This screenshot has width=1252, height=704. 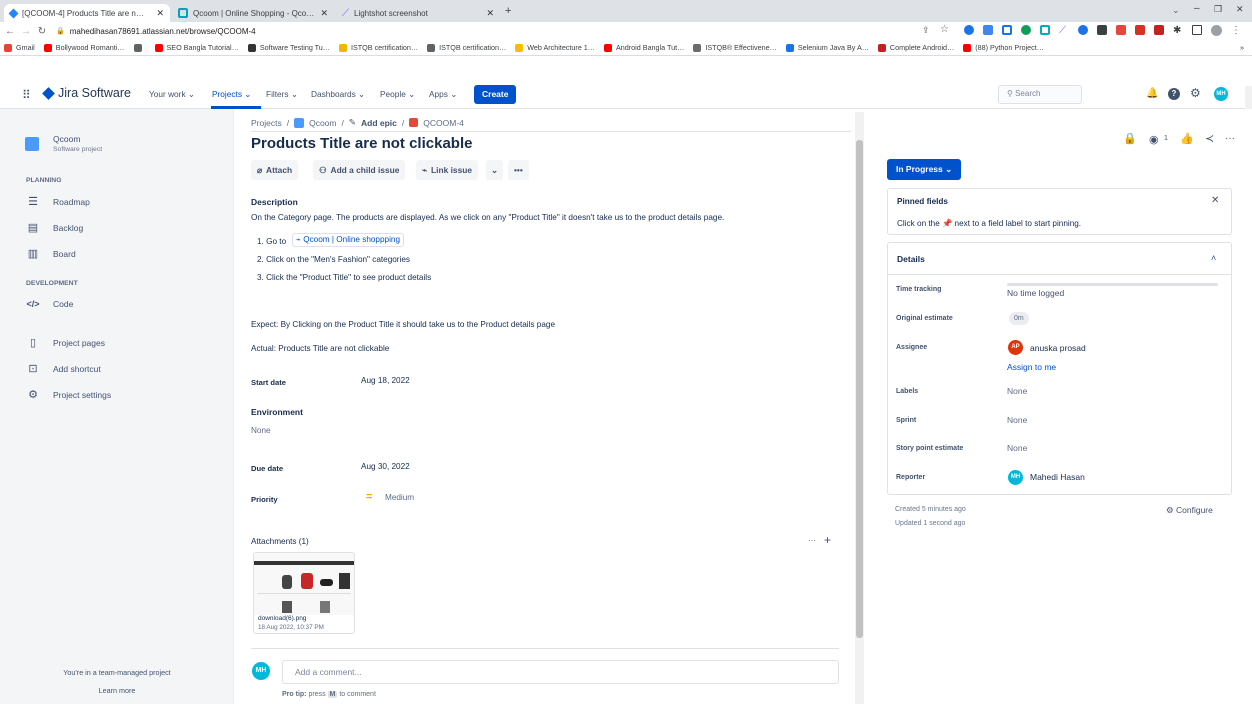 I want to click on add-attachment-icon: +, so click(x=827, y=540).